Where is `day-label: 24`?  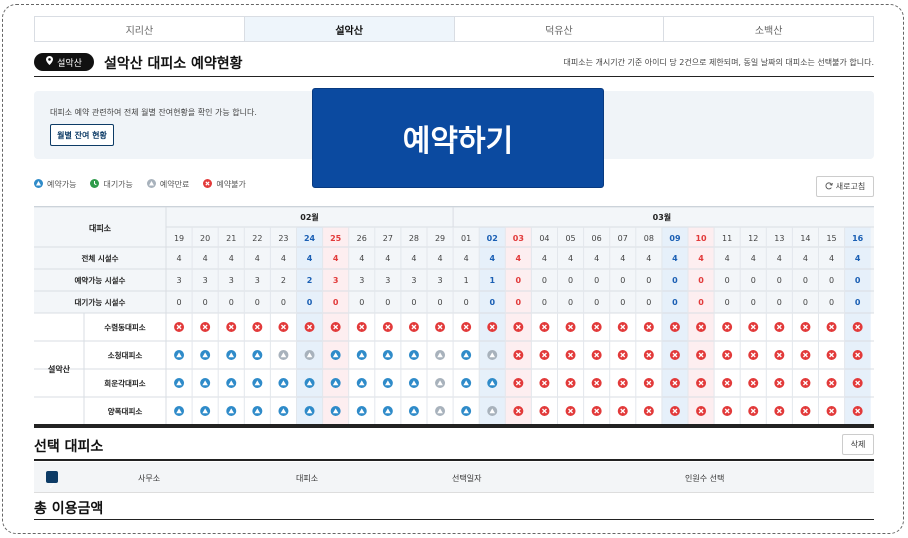 day-label: 24 is located at coordinates (310, 238).